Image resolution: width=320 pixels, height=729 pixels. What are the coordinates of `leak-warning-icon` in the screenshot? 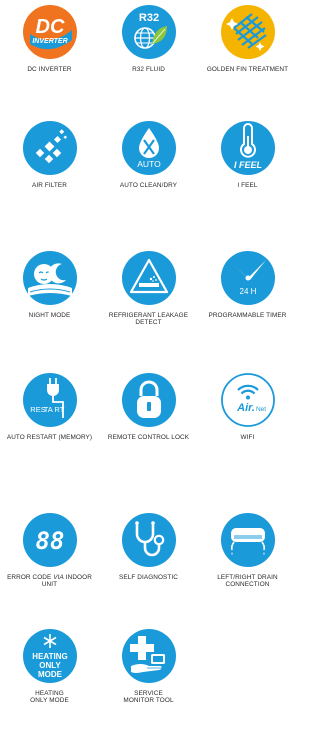 It's located at (148, 278).